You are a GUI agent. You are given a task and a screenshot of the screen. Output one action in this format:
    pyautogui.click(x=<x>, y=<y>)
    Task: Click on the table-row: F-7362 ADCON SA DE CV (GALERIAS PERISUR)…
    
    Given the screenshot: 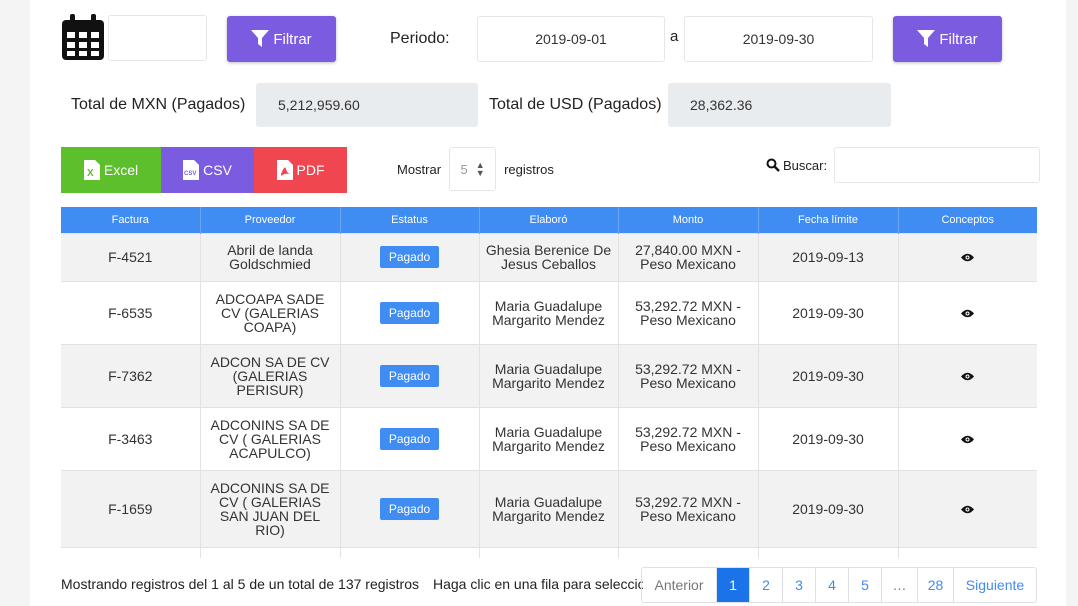 What is the action you would take?
    pyautogui.click(x=549, y=375)
    